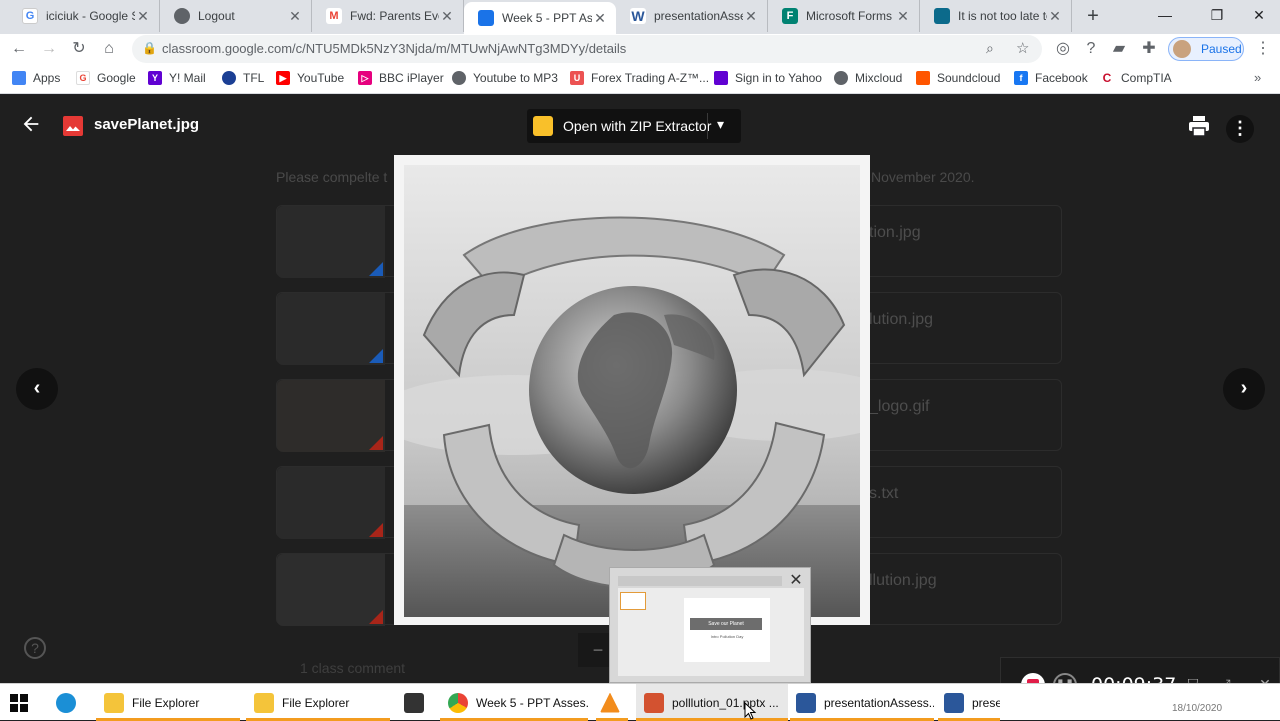 The width and height of the screenshot is (1280, 721). Describe the element at coordinates (365, 78) in the screenshot. I see `iplayer-icon: ▷` at that location.